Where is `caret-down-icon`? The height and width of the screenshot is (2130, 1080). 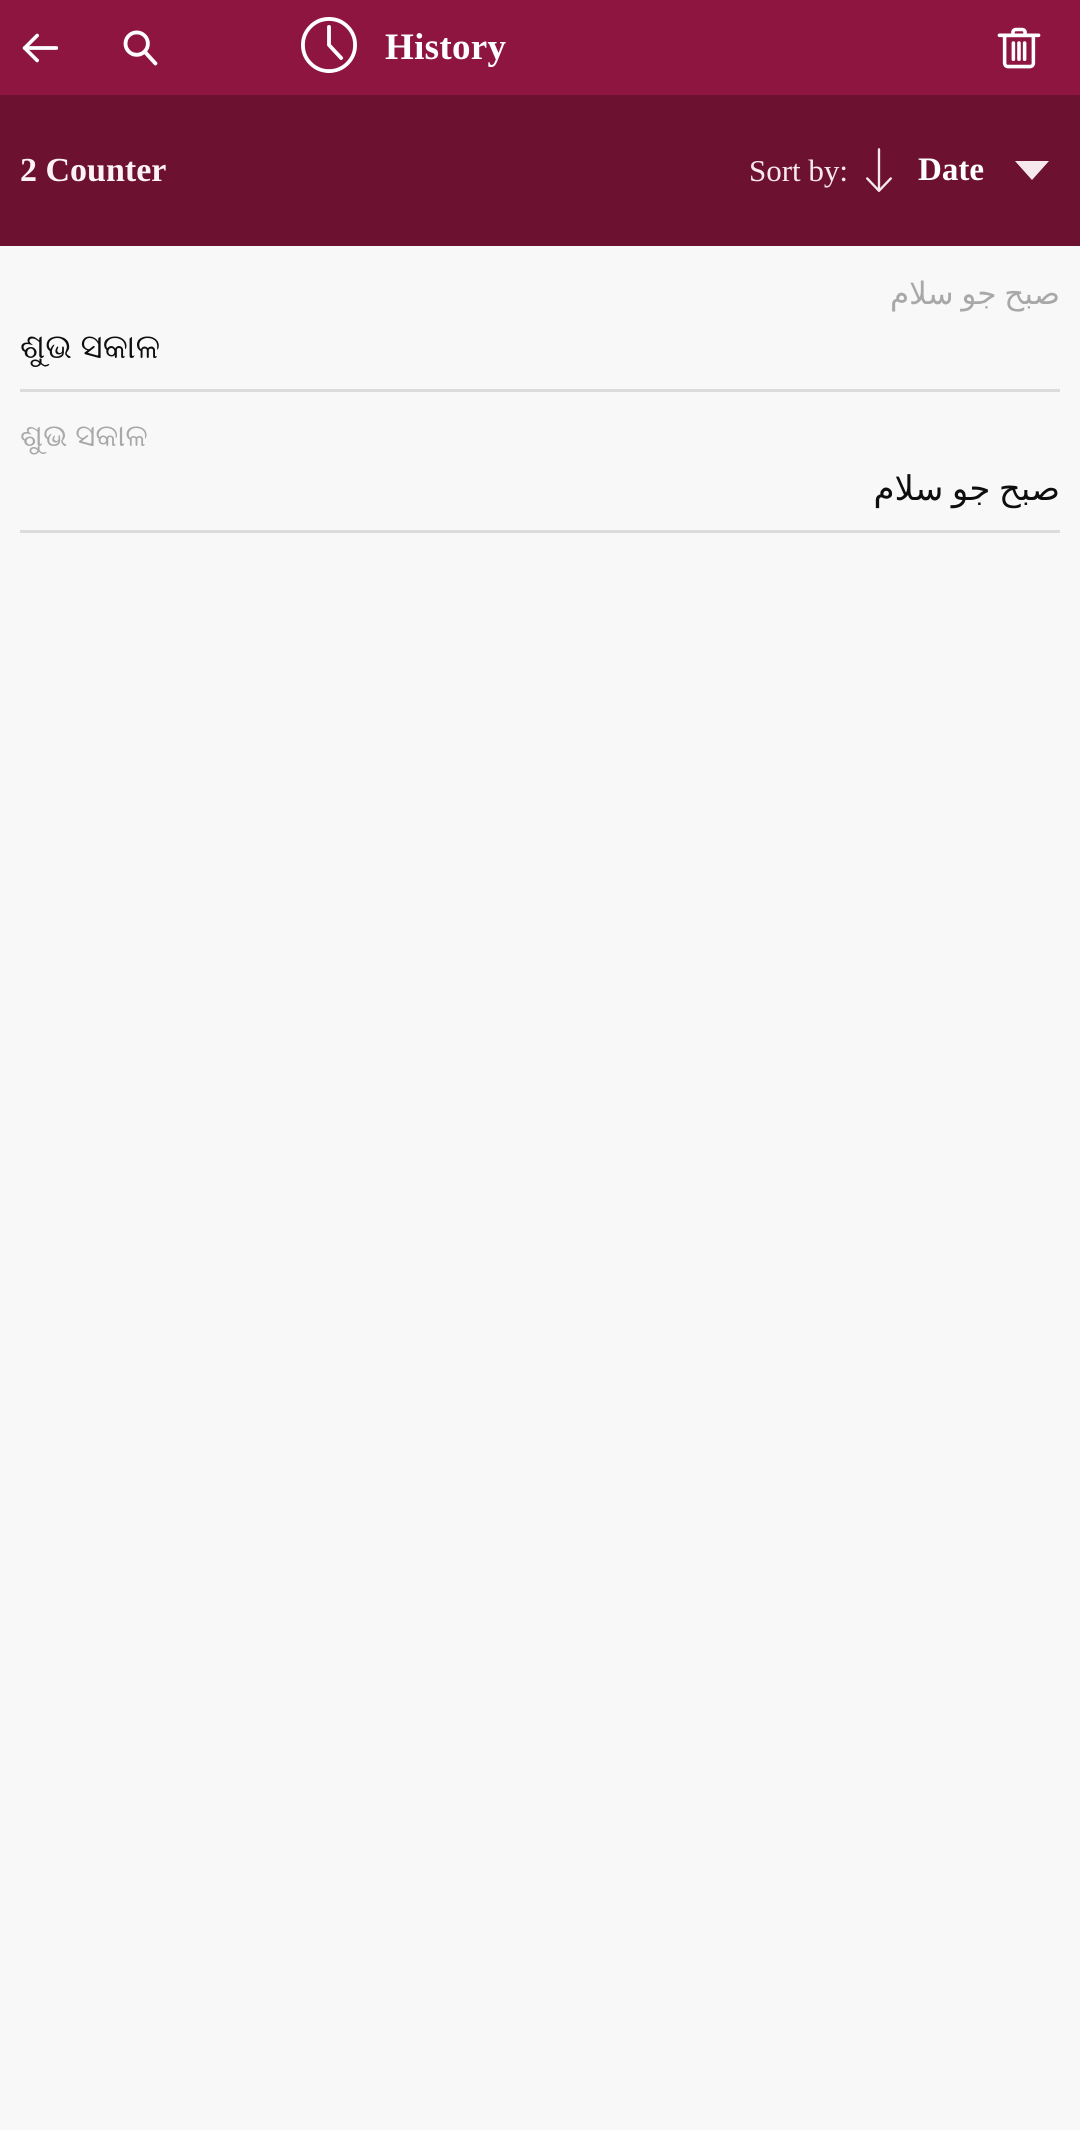 caret-down-icon is located at coordinates (1032, 171).